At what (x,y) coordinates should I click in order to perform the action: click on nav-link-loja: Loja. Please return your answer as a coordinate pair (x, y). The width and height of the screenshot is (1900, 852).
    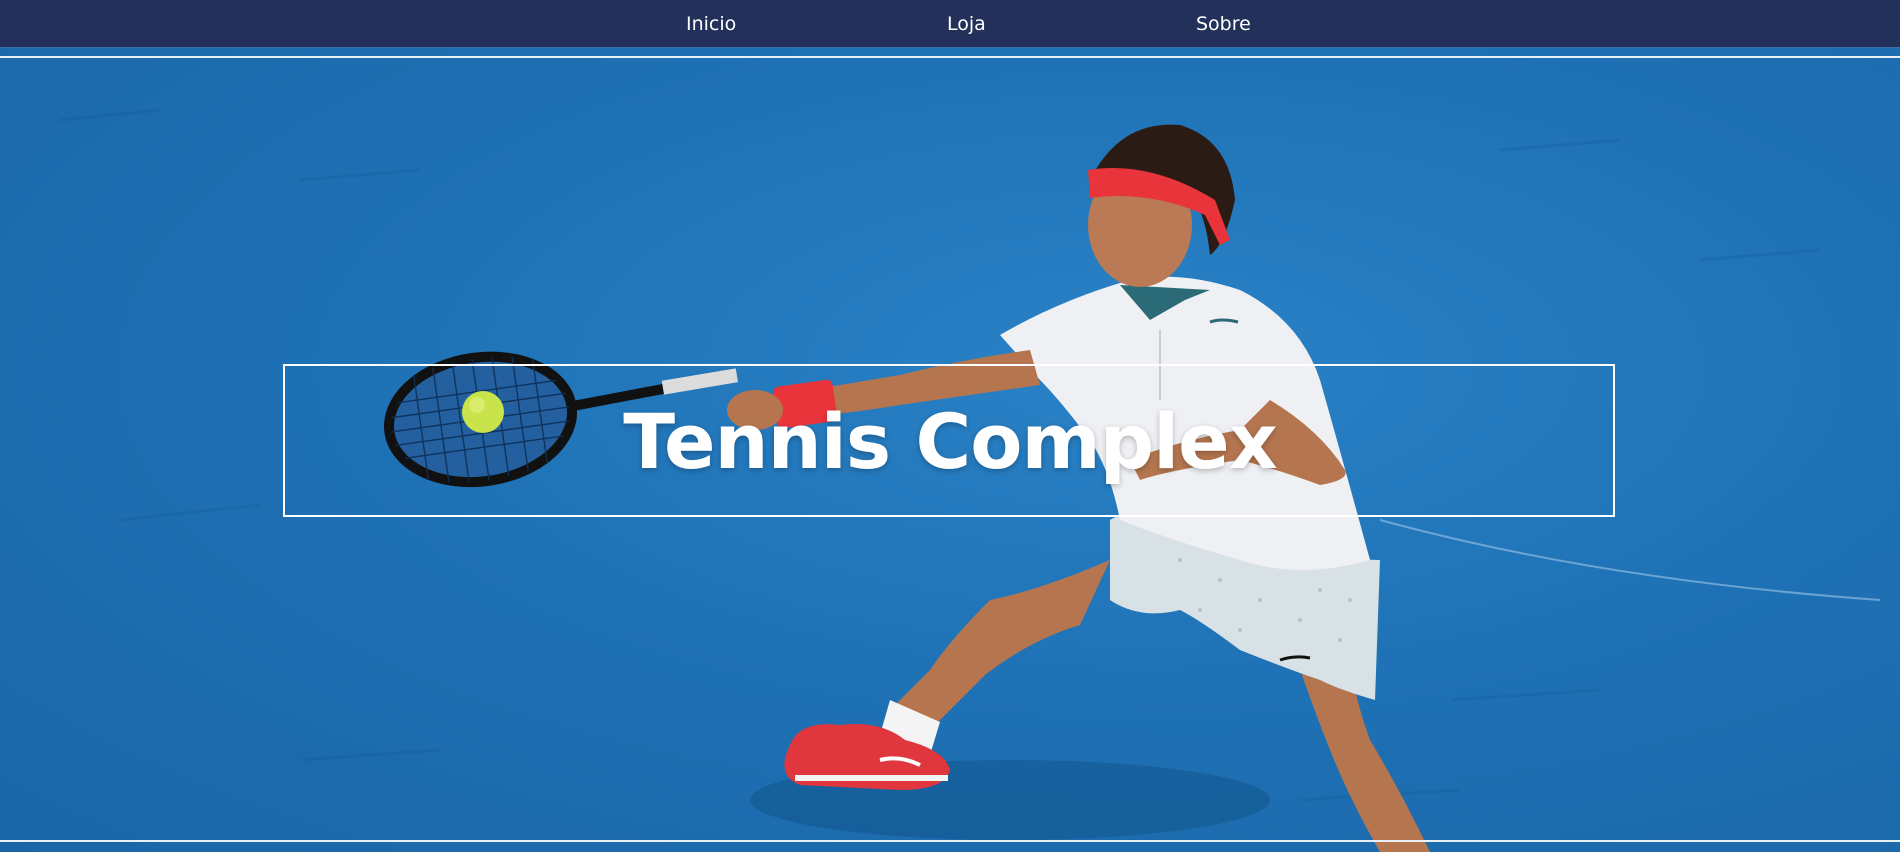
    Looking at the image, I should click on (966, 24).